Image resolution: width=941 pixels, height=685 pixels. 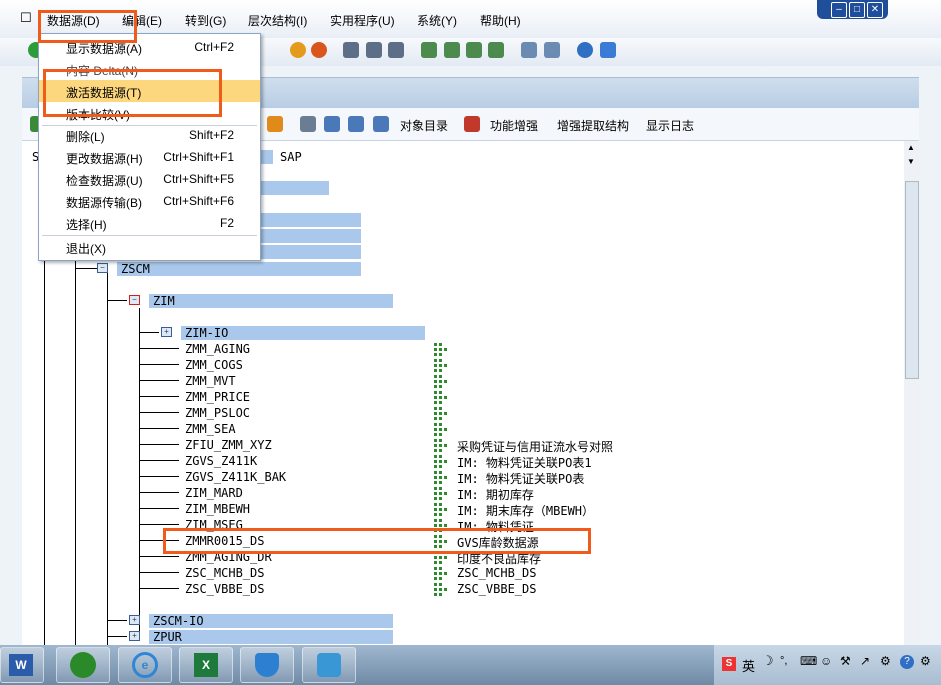 I want to click on scroll-thumb, so click(x=912, y=280).